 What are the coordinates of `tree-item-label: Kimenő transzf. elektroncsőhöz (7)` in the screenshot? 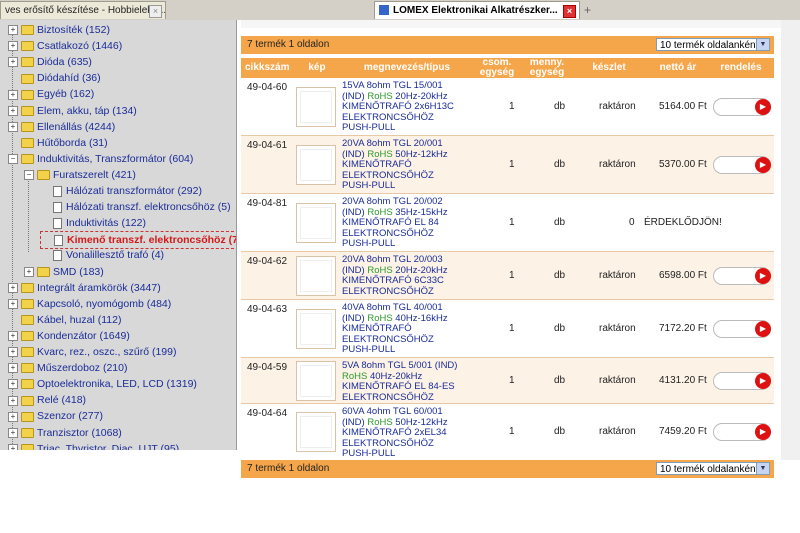 It's located at (152, 240).